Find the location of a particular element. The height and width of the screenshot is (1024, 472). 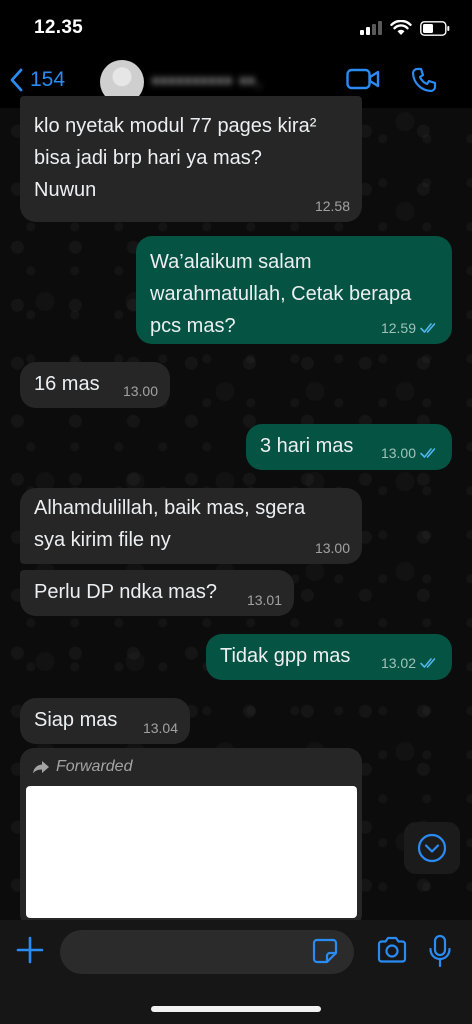

video-call-button is located at coordinates (363, 81).